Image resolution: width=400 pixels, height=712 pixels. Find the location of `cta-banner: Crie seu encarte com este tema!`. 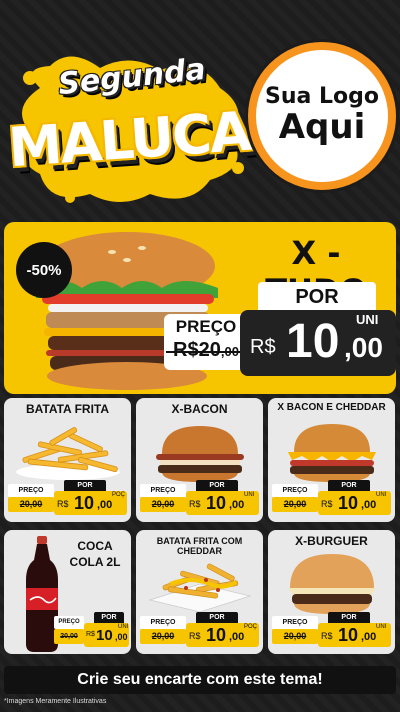

cta-banner: Crie seu encarte com este tema! is located at coordinates (200, 680).